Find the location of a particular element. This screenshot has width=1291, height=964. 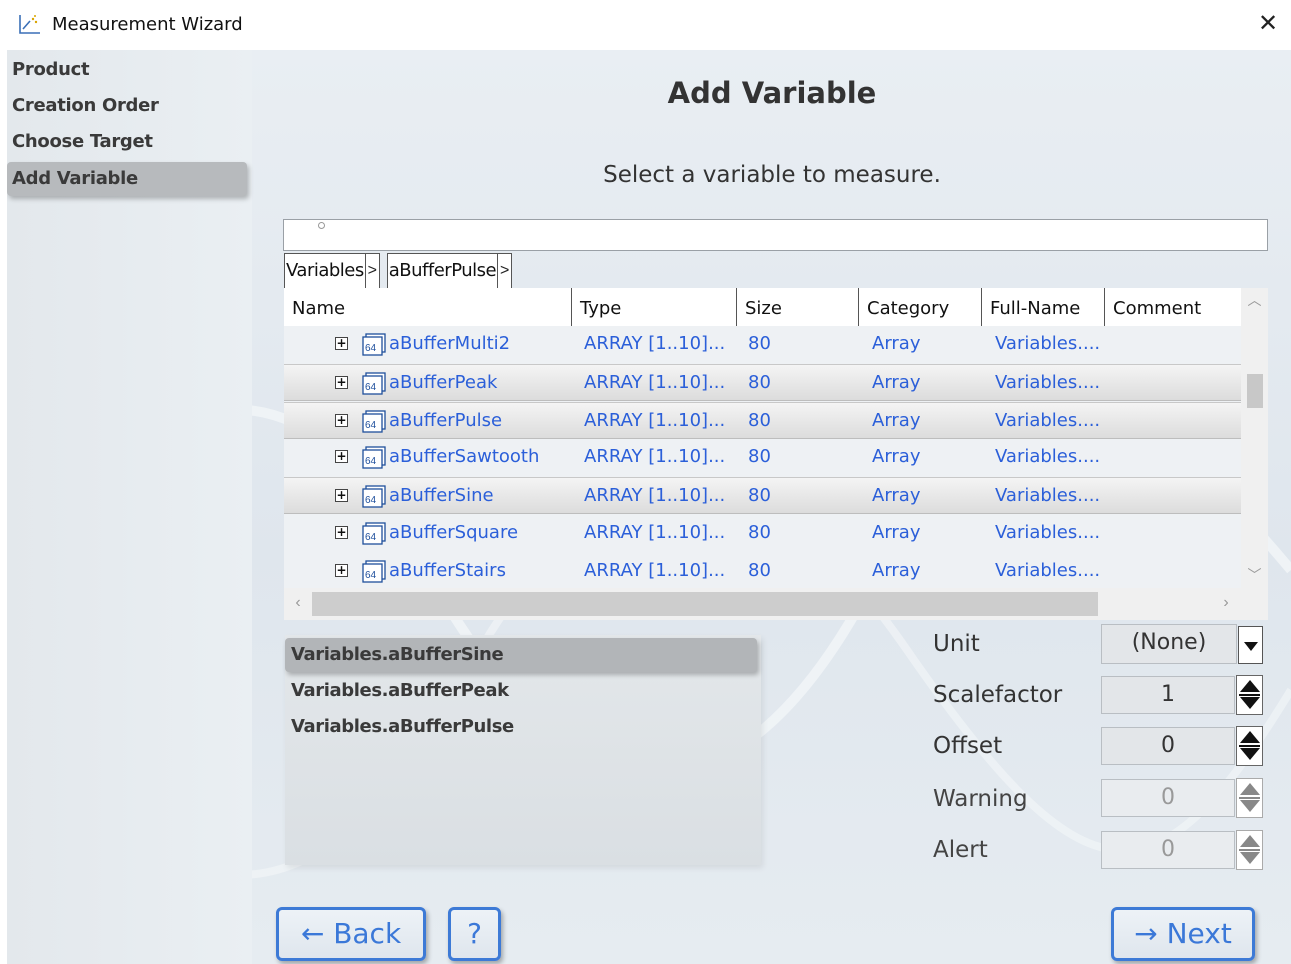

close-icon: ✕ is located at coordinates (1268, 24).